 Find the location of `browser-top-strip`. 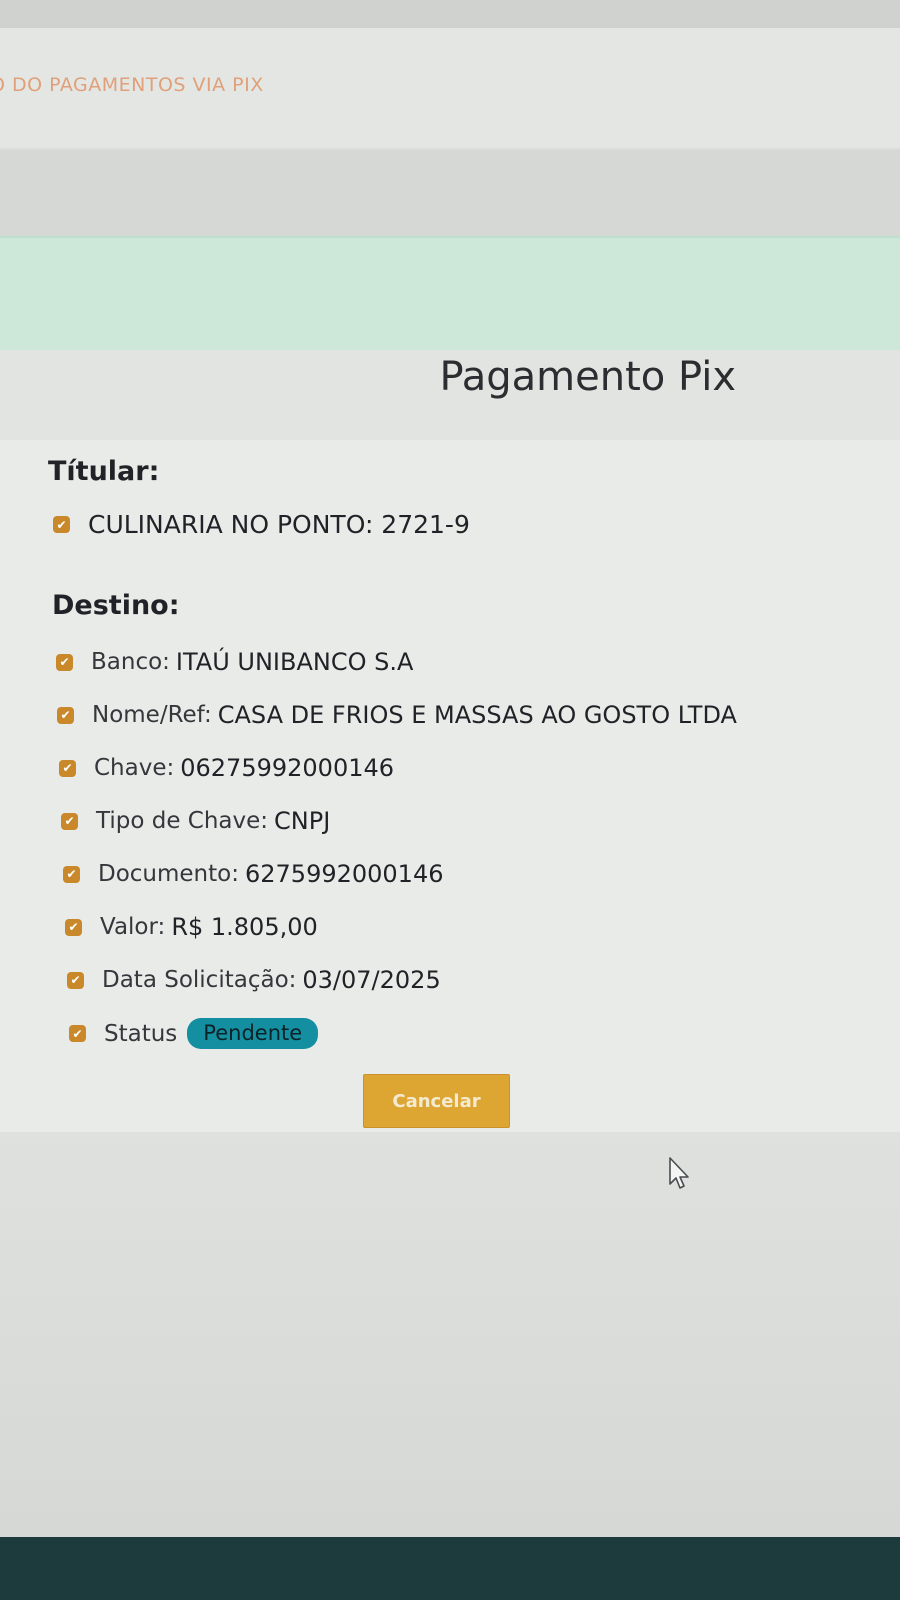

browser-top-strip is located at coordinates (450, 15).